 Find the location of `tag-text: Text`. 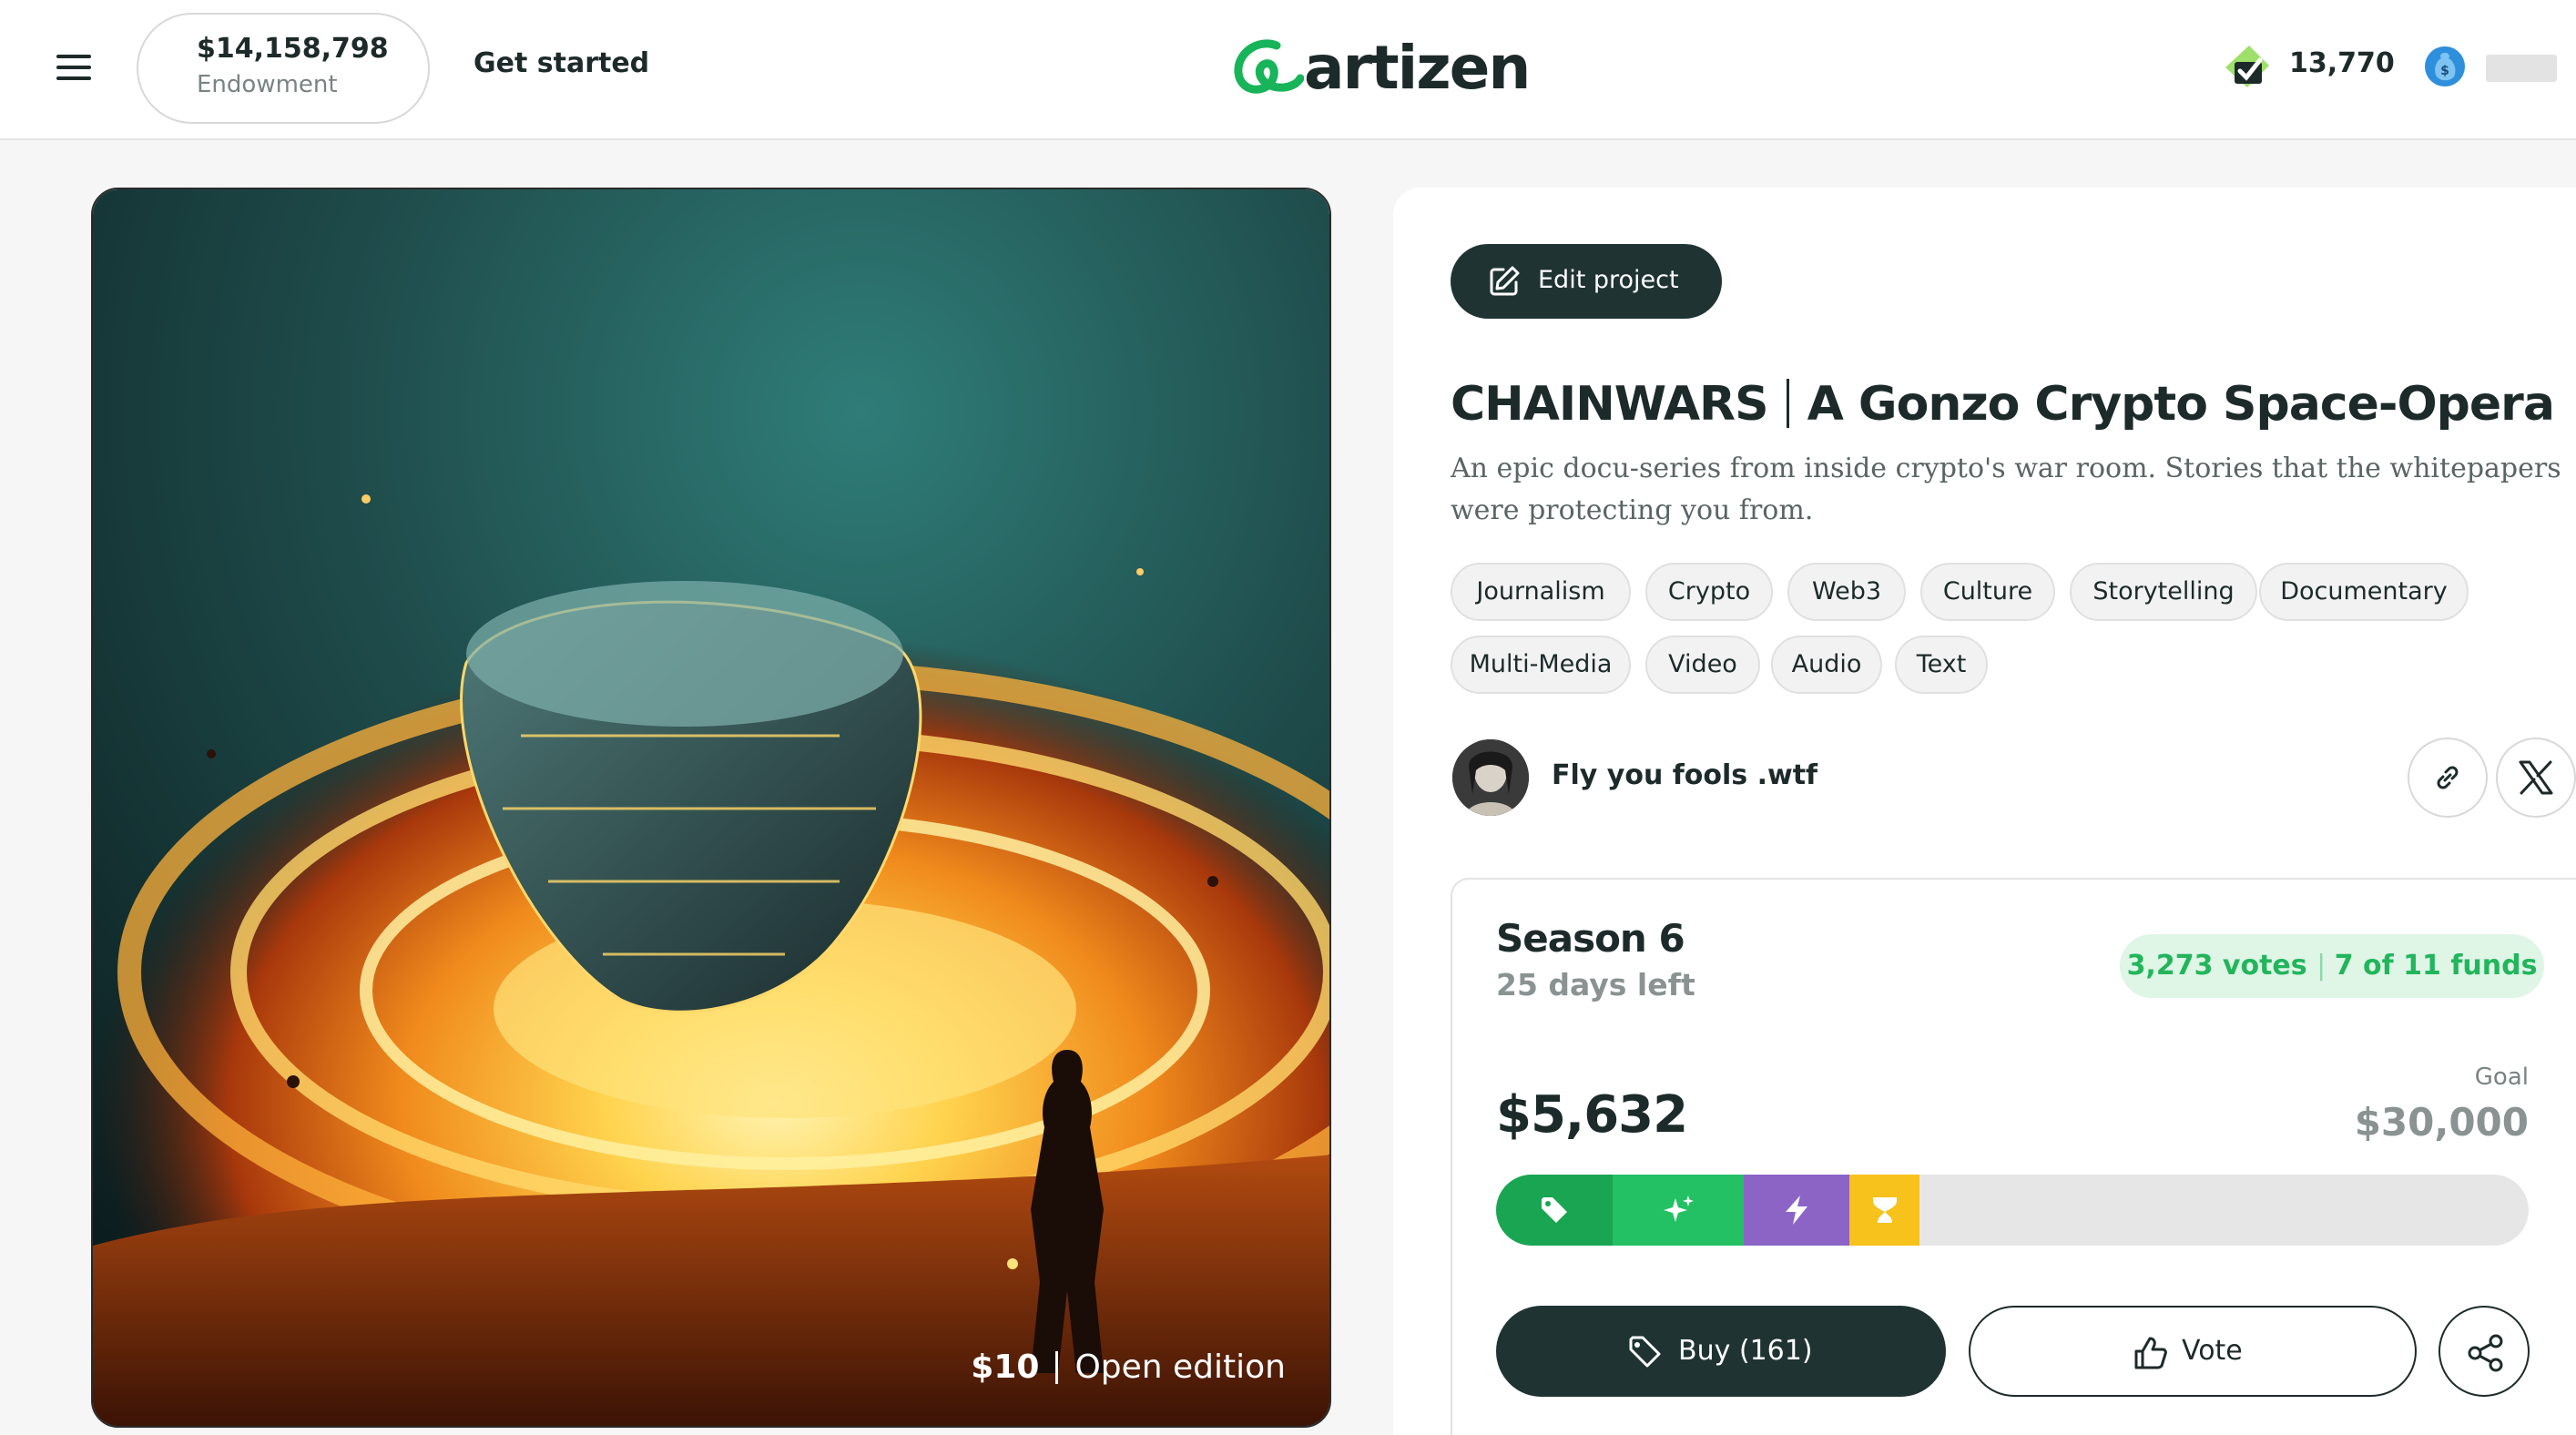

tag-text: Text is located at coordinates (1941, 665).